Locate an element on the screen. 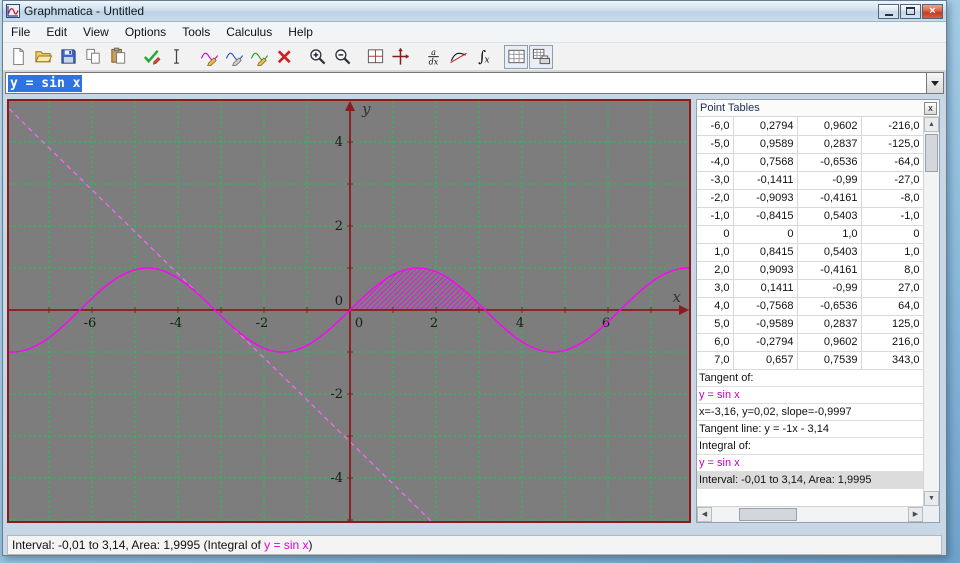 The width and height of the screenshot is (960, 563). table-cell: -0,1411 is located at coordinates (765, 180).